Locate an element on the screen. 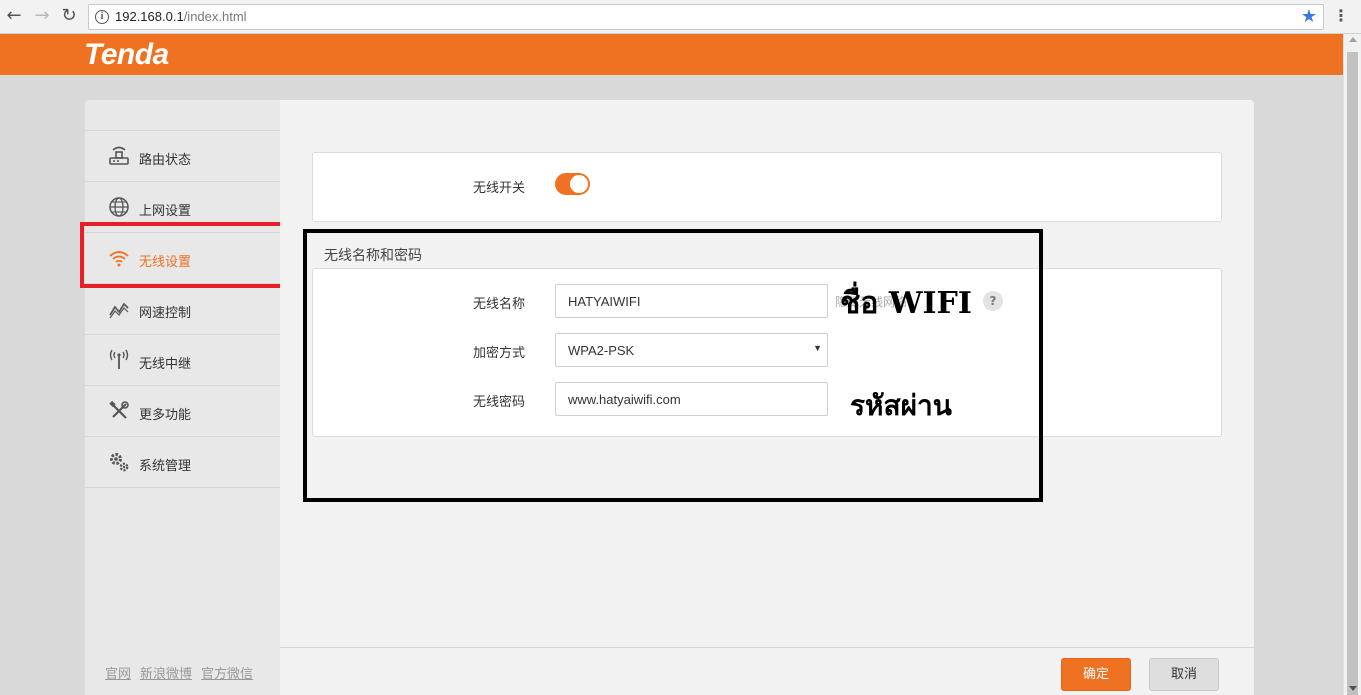 Image resolution: width=1361 pixels, height=695 pixels. scroll-thumb is located at coordinates (1352, 373).